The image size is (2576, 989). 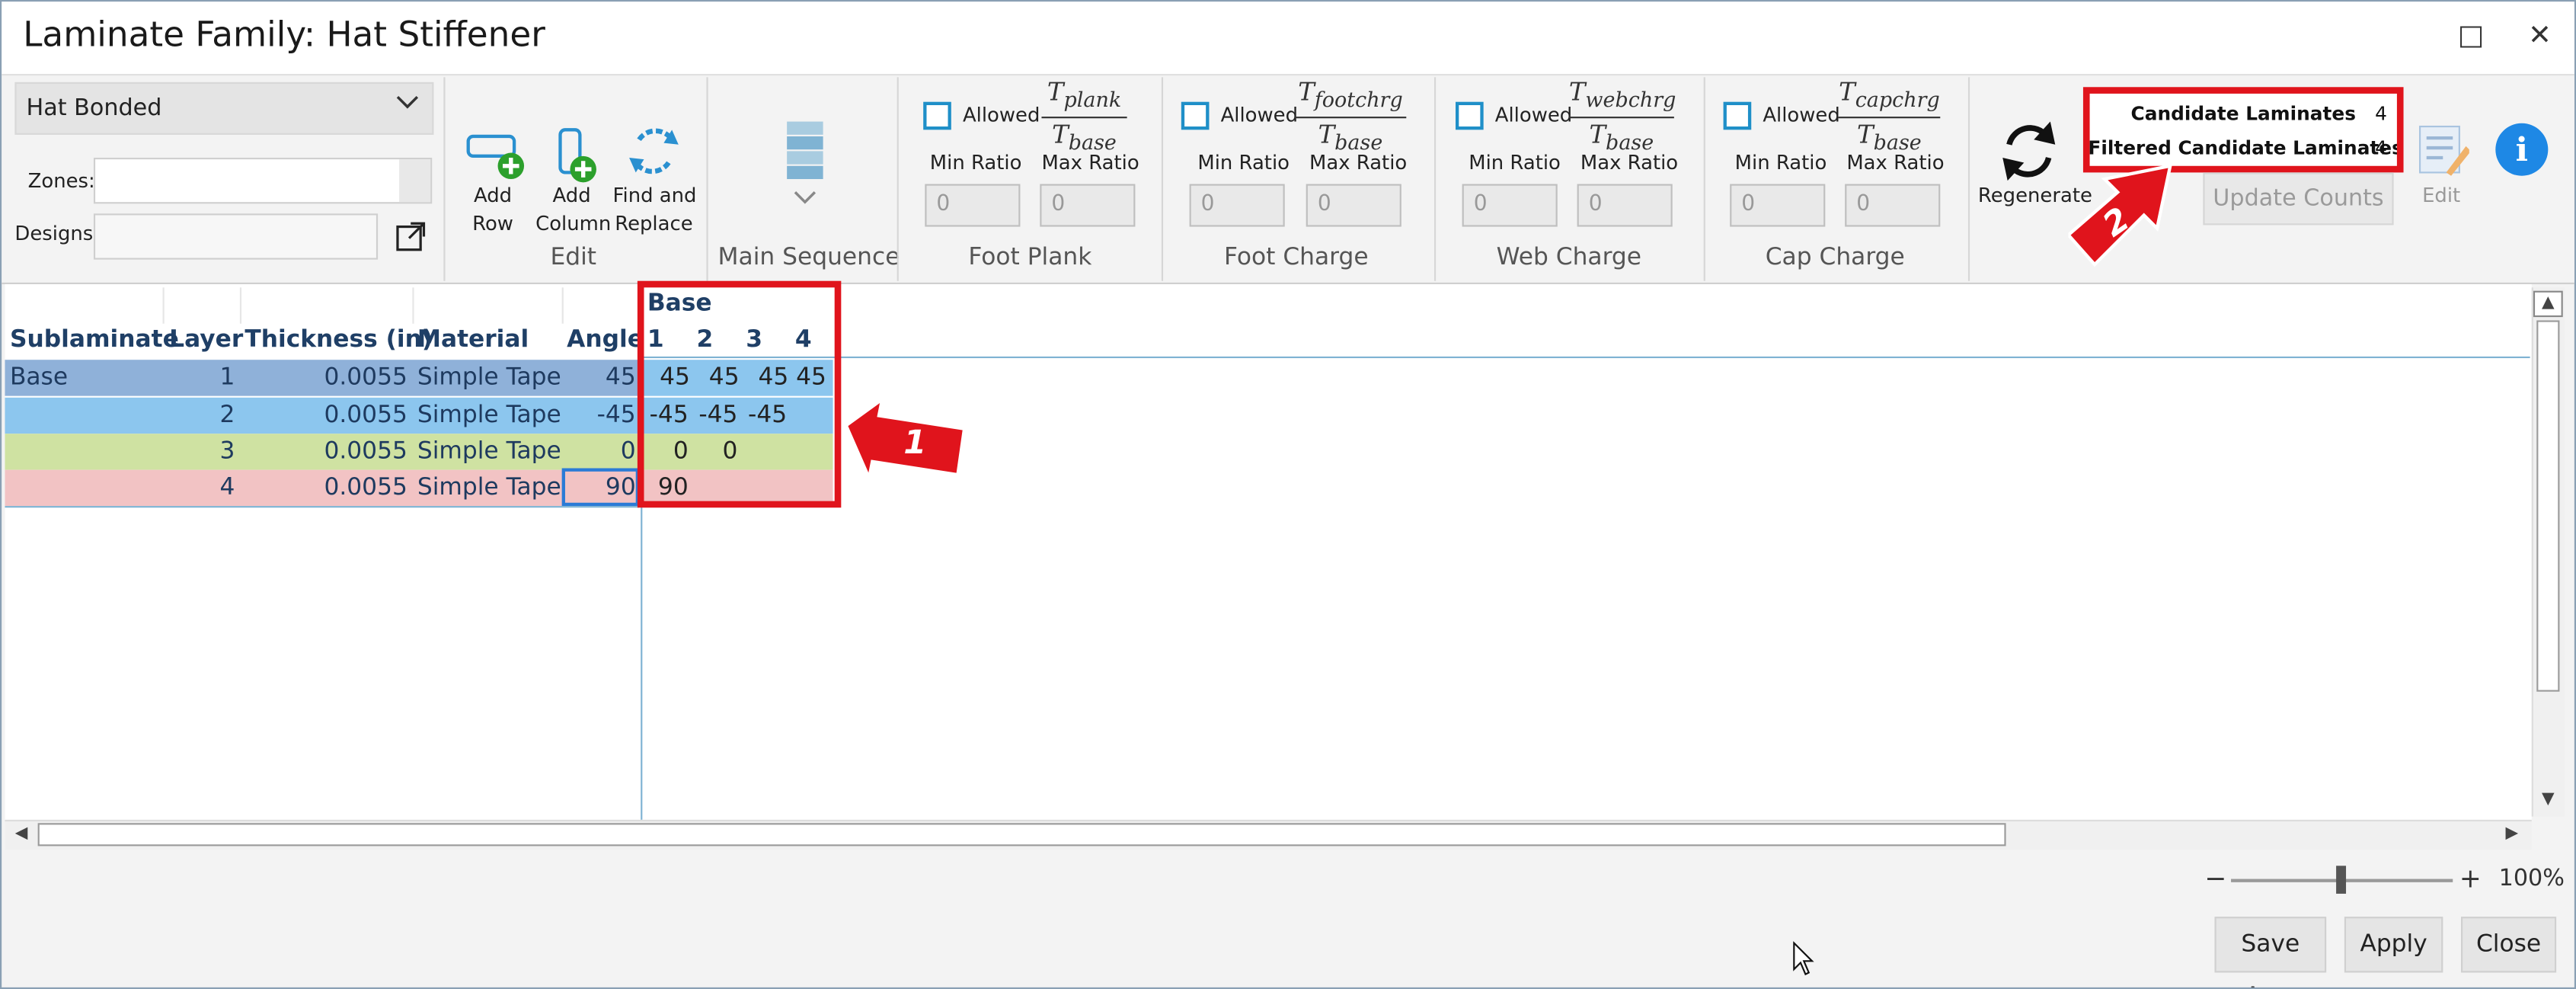 What do you see at coordinates (473, 340) in the screenshot?
I see `column-header-material: Material` at bounding box center [473, 340].